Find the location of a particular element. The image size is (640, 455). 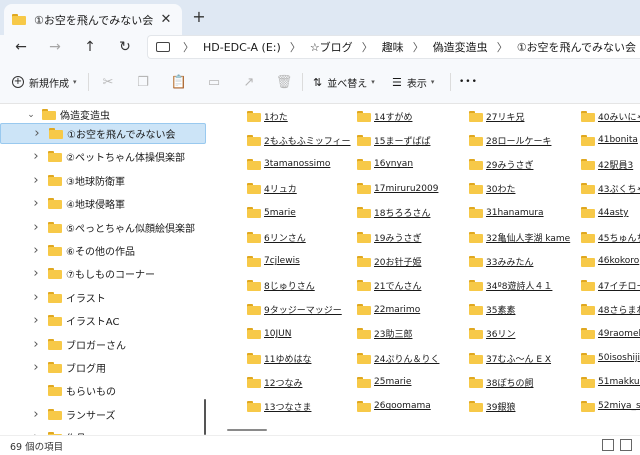

tree-item: › ブロガーさん is located at coordinates (103, 344).